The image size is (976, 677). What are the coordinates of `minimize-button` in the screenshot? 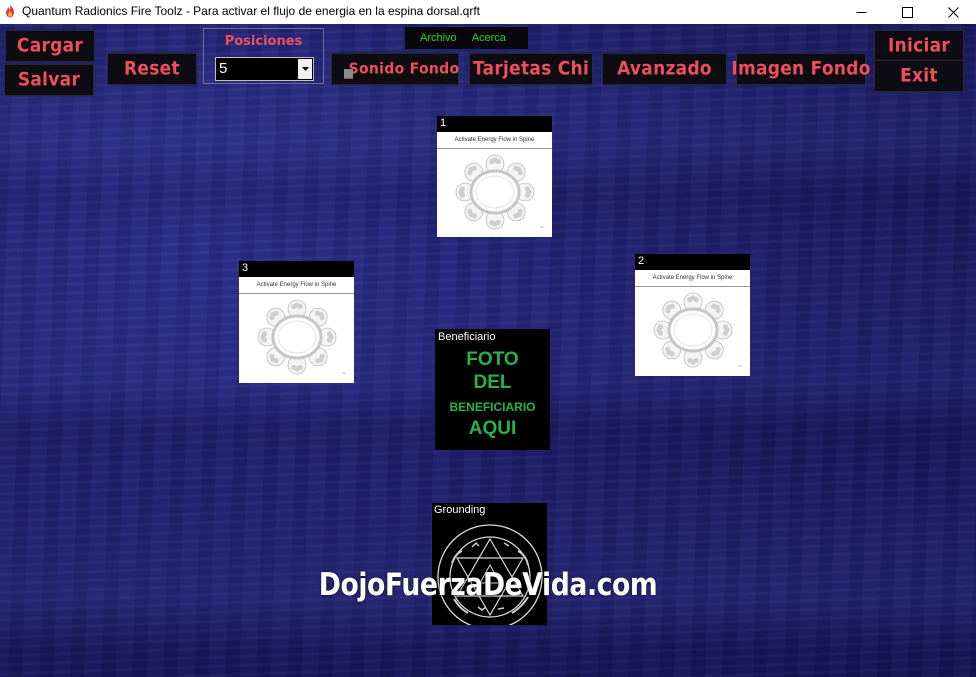 It's located at (861, 12).